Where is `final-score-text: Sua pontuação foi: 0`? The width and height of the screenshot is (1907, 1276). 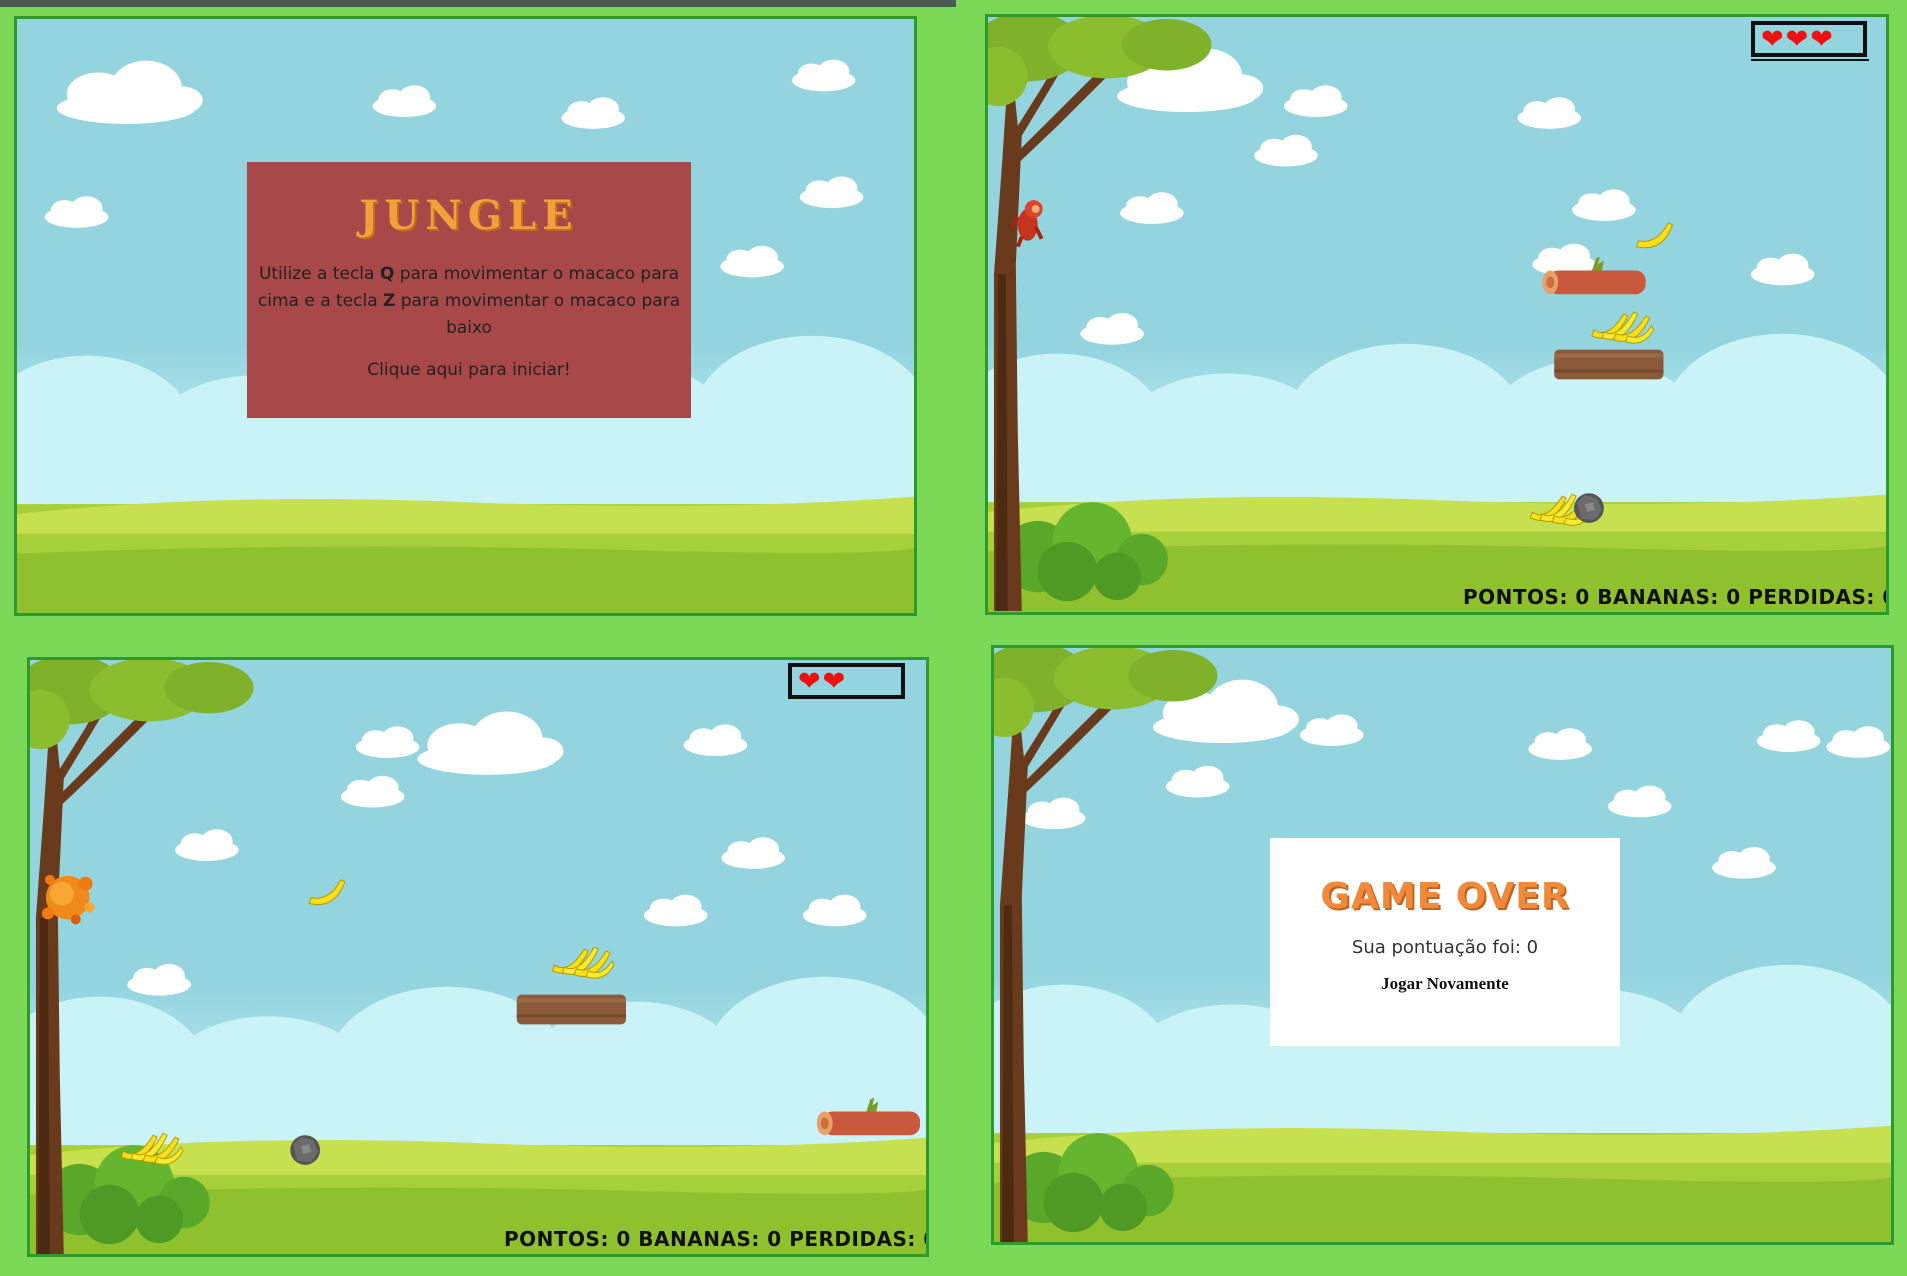 final-score-text: Sua pontuação foi: 0 is located at coordinates (1445, 947).